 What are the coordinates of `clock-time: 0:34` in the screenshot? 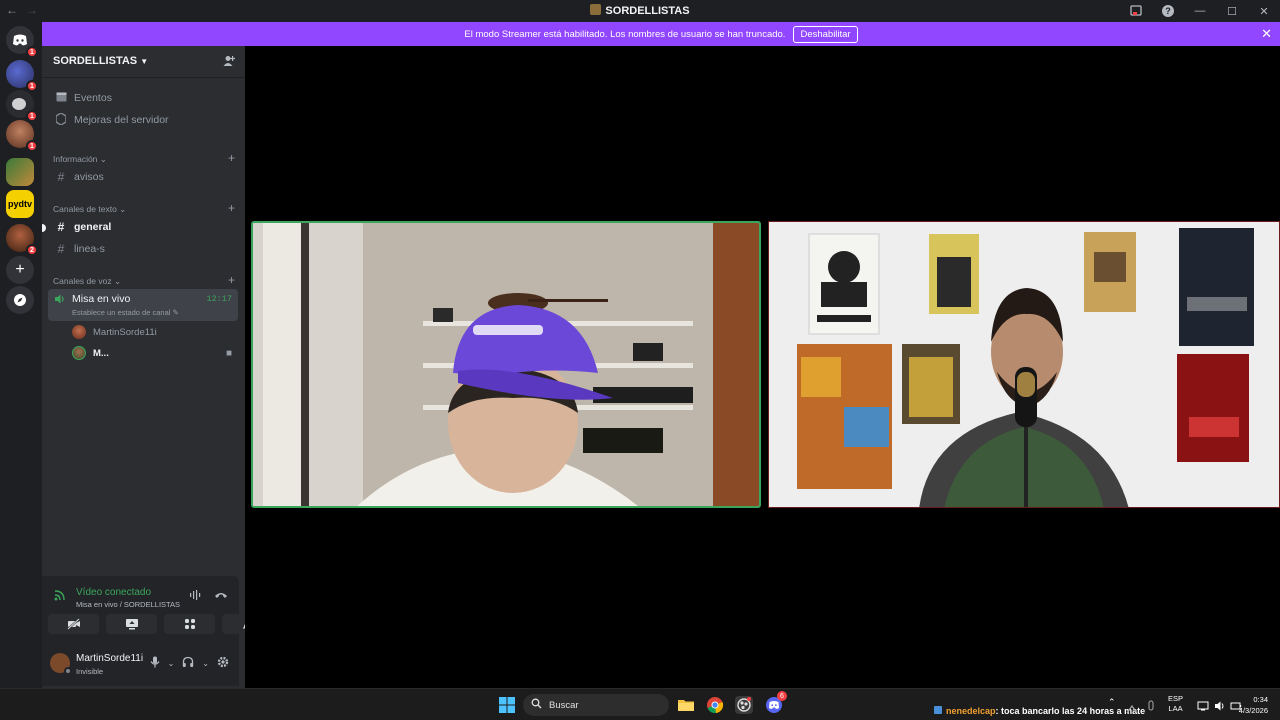 It's located at (1260, 699).